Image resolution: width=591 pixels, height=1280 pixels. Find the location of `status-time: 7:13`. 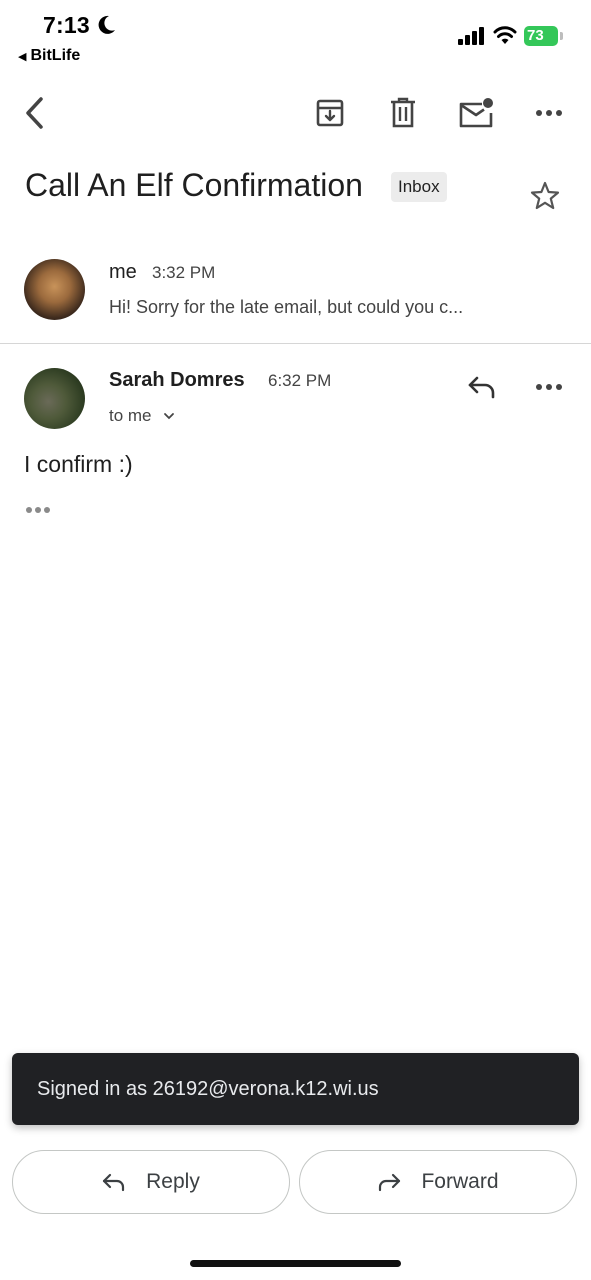

status-time: 7:13 is located at coordinates (66, 25).